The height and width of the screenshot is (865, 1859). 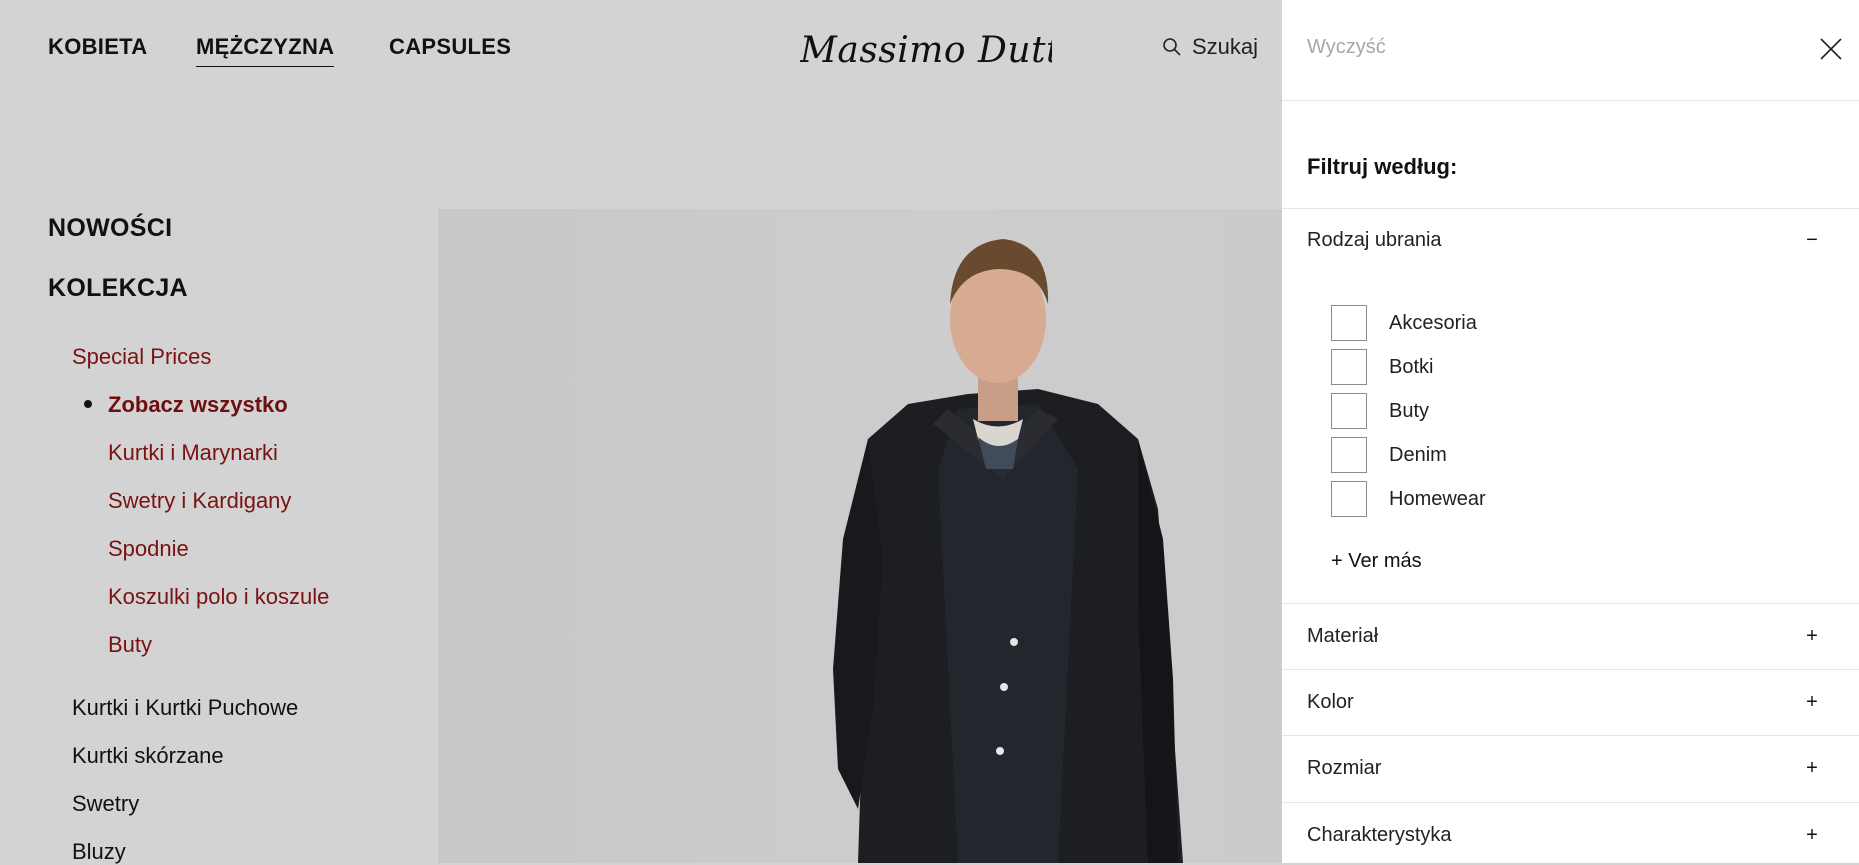 What do you see at coordinates (97, 47) in the screenshot?
I see `nav-kobieta: KOBIETA` at bounding box center [97, 47].